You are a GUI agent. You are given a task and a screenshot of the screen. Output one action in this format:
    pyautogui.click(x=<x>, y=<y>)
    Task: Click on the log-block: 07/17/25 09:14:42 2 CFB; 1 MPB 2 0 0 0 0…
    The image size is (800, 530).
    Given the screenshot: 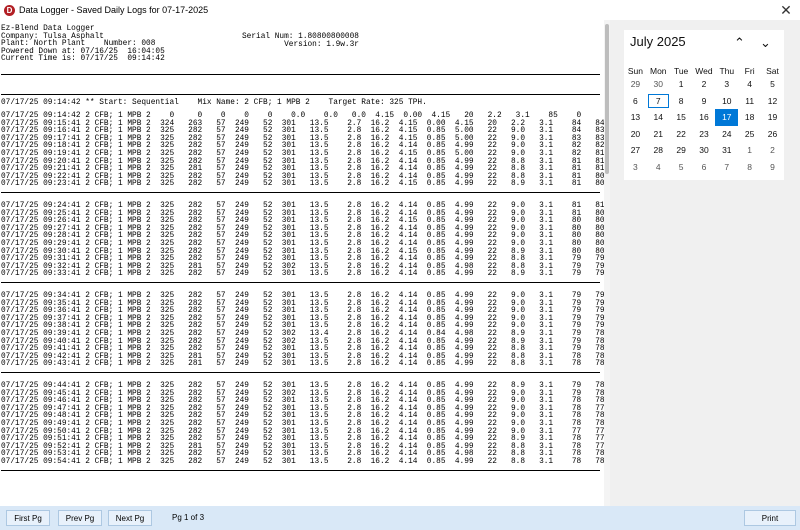 What is the action you would take?
    pyautogui.click(x=305, y=150)
    